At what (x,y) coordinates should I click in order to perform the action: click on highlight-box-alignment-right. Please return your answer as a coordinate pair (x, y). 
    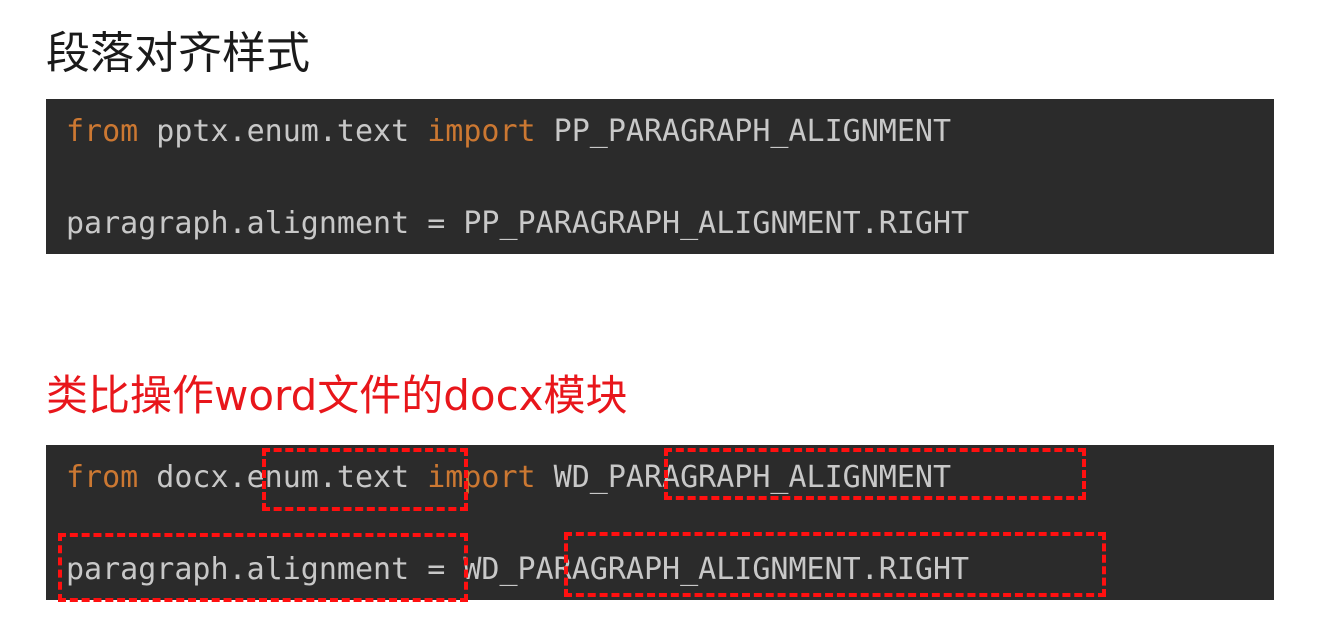
    Looking at the image, I should click on (835, 564).